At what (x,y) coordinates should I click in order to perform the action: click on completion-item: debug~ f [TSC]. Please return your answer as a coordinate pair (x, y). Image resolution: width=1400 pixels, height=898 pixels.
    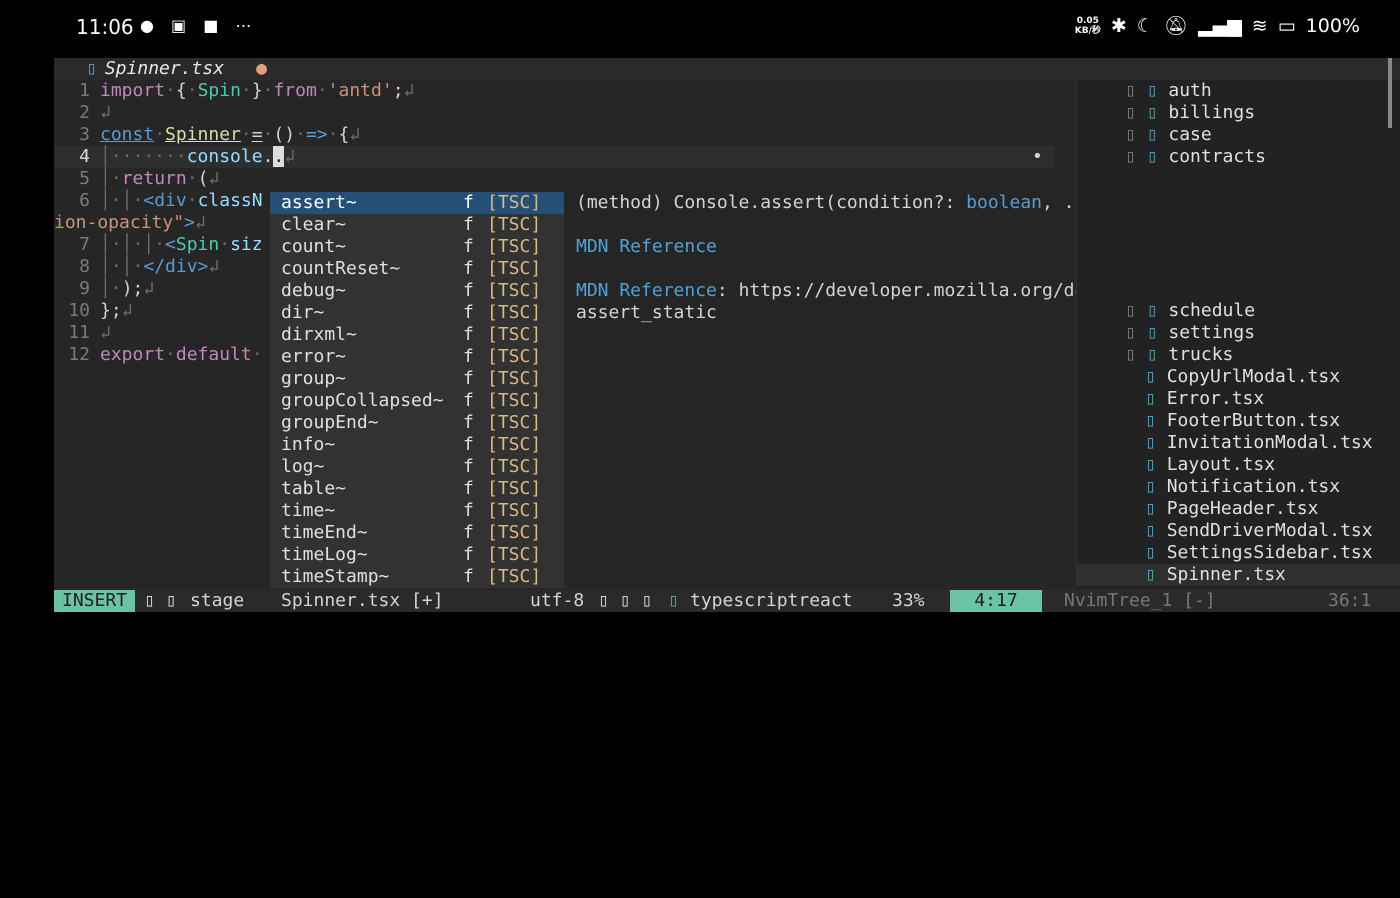
    Looking at the image, I should click on (417, 291).